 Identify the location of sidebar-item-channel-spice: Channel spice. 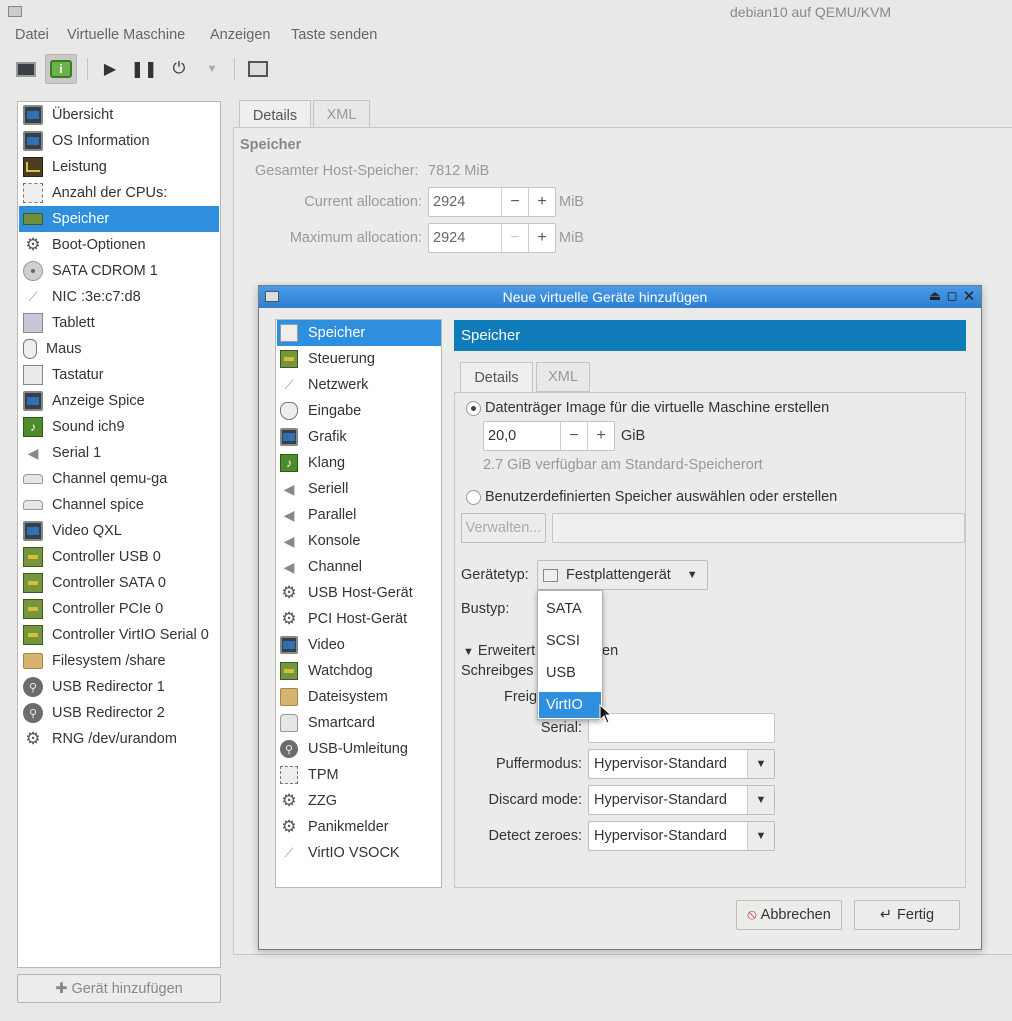
(119, 505).